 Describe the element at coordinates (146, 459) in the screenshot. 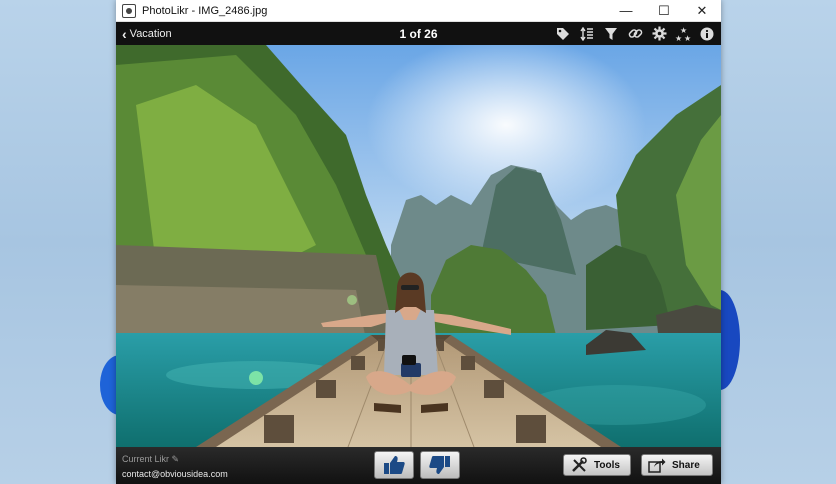

I see `current-likr-text: Current Likr` at that location.